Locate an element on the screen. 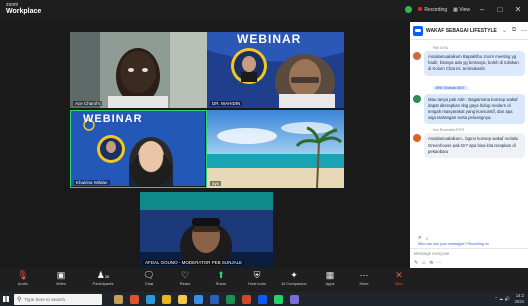  explorer-icon is located at coordinates (182, 299).